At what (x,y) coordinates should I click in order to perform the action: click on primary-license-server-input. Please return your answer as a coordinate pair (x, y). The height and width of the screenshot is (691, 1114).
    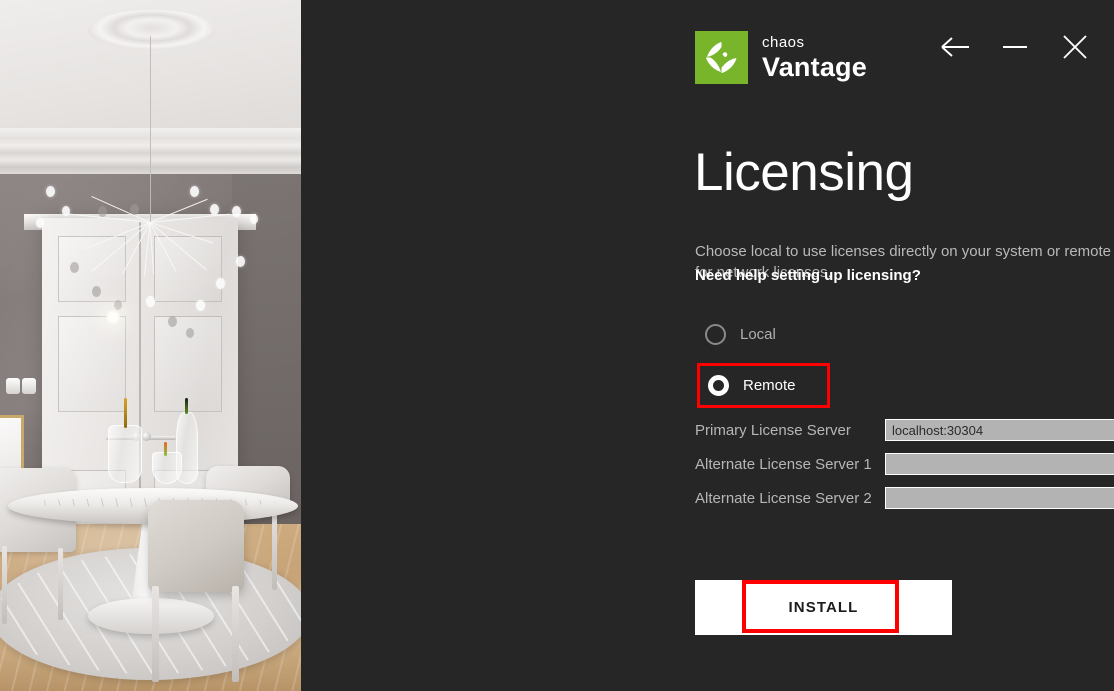
    Looking at the image, I should click on (999, 430).